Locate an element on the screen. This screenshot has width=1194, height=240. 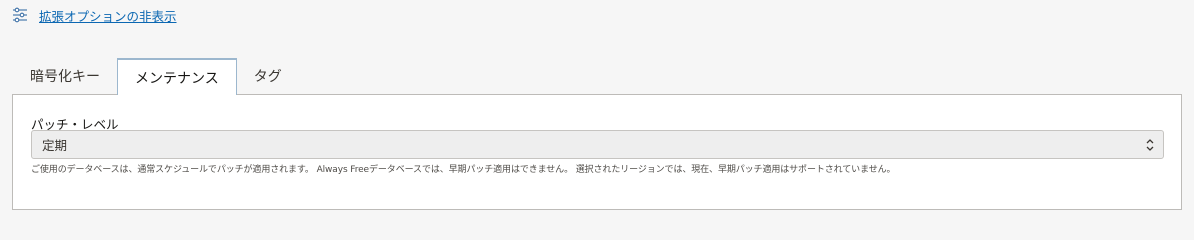
hide-advanced-options-link: 拡張オプションの非表示 is located at coordinates (108, 15).